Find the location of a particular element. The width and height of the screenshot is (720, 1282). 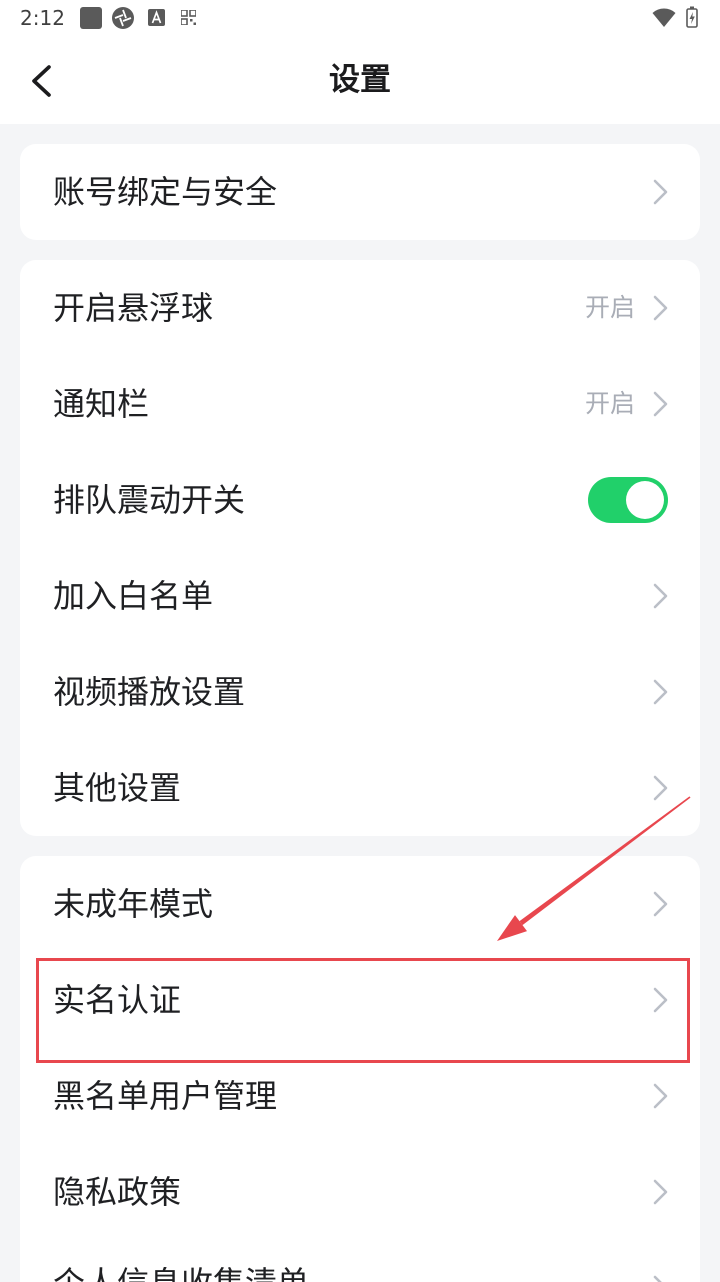

settings-row-minor-mode: 未成年模式 is located at coordinates (360, 904).